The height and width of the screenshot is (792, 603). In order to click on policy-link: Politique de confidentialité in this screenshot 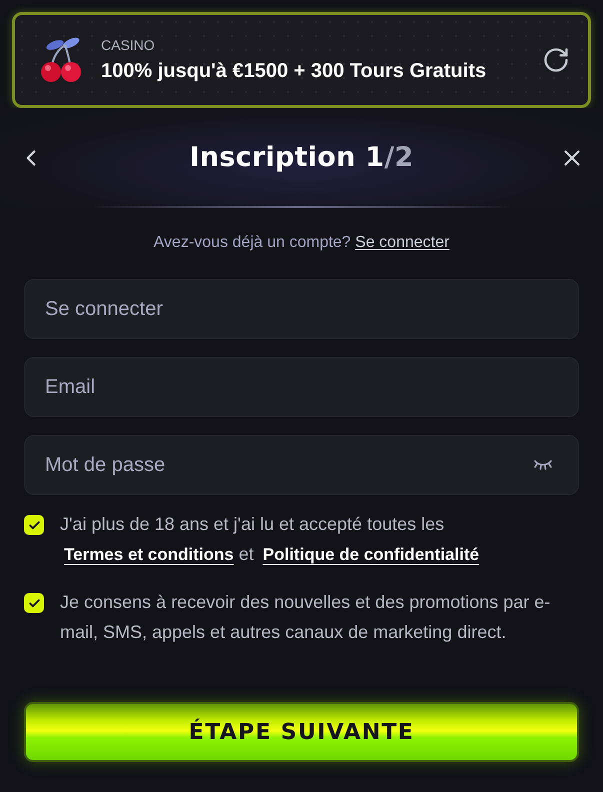, I will do `click(371, 554)`.